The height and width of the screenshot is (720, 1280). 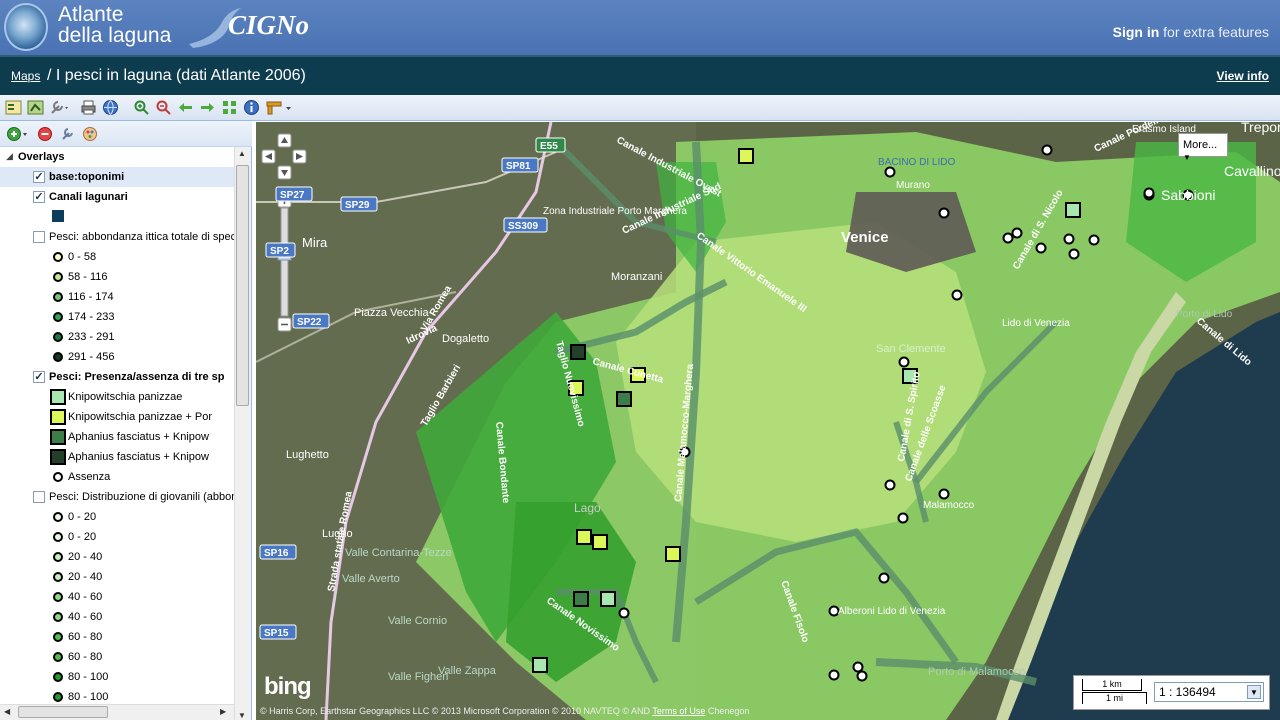 What do you see at coordinates (223, 711) in the screenshot?
I see `scroll-right-icon: ▶` at bounding box center [223, 711].